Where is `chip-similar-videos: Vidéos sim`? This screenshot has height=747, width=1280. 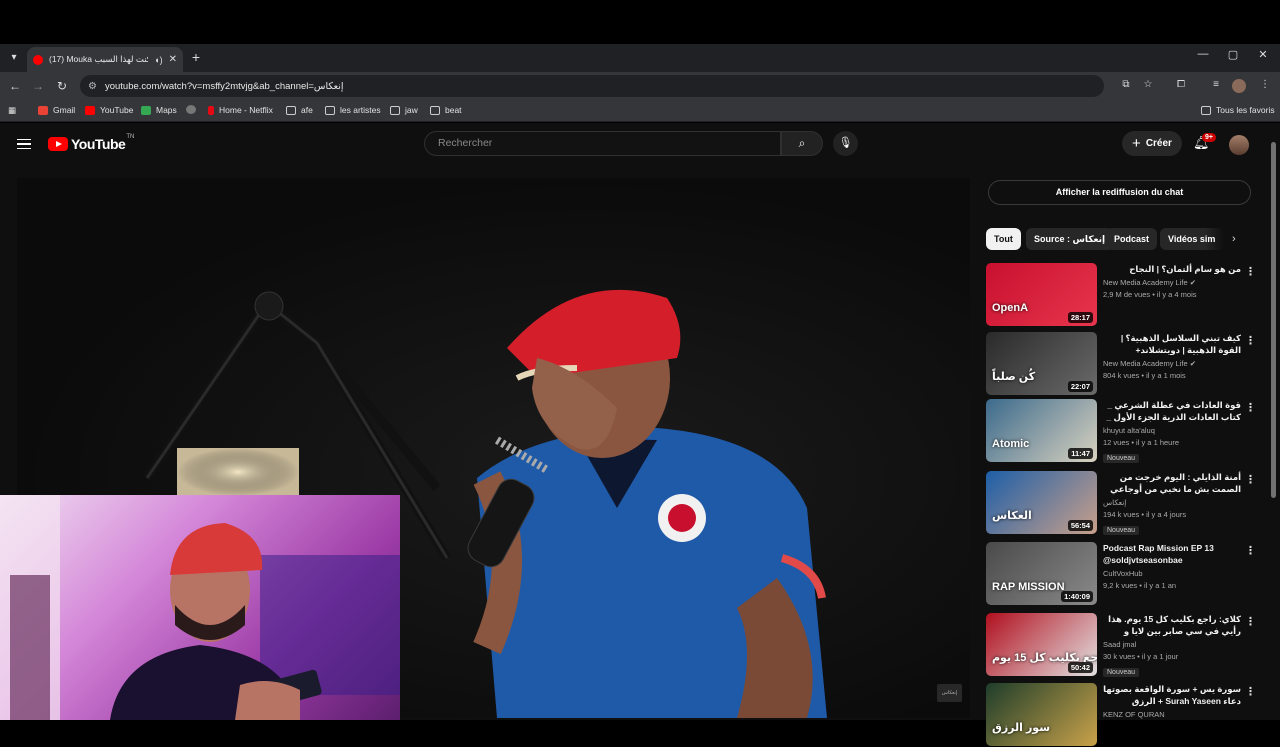
chip-similar-videos: Vidéos sim is located at coordinates (1192, 239).